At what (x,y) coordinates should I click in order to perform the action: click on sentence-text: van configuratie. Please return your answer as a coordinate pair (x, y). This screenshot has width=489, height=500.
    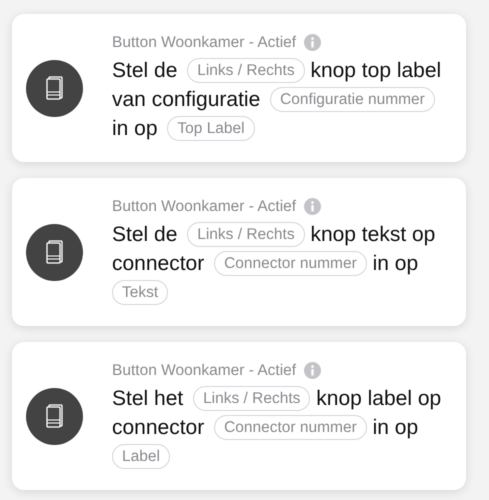
    Looking at the image, I should click on (186, 99).